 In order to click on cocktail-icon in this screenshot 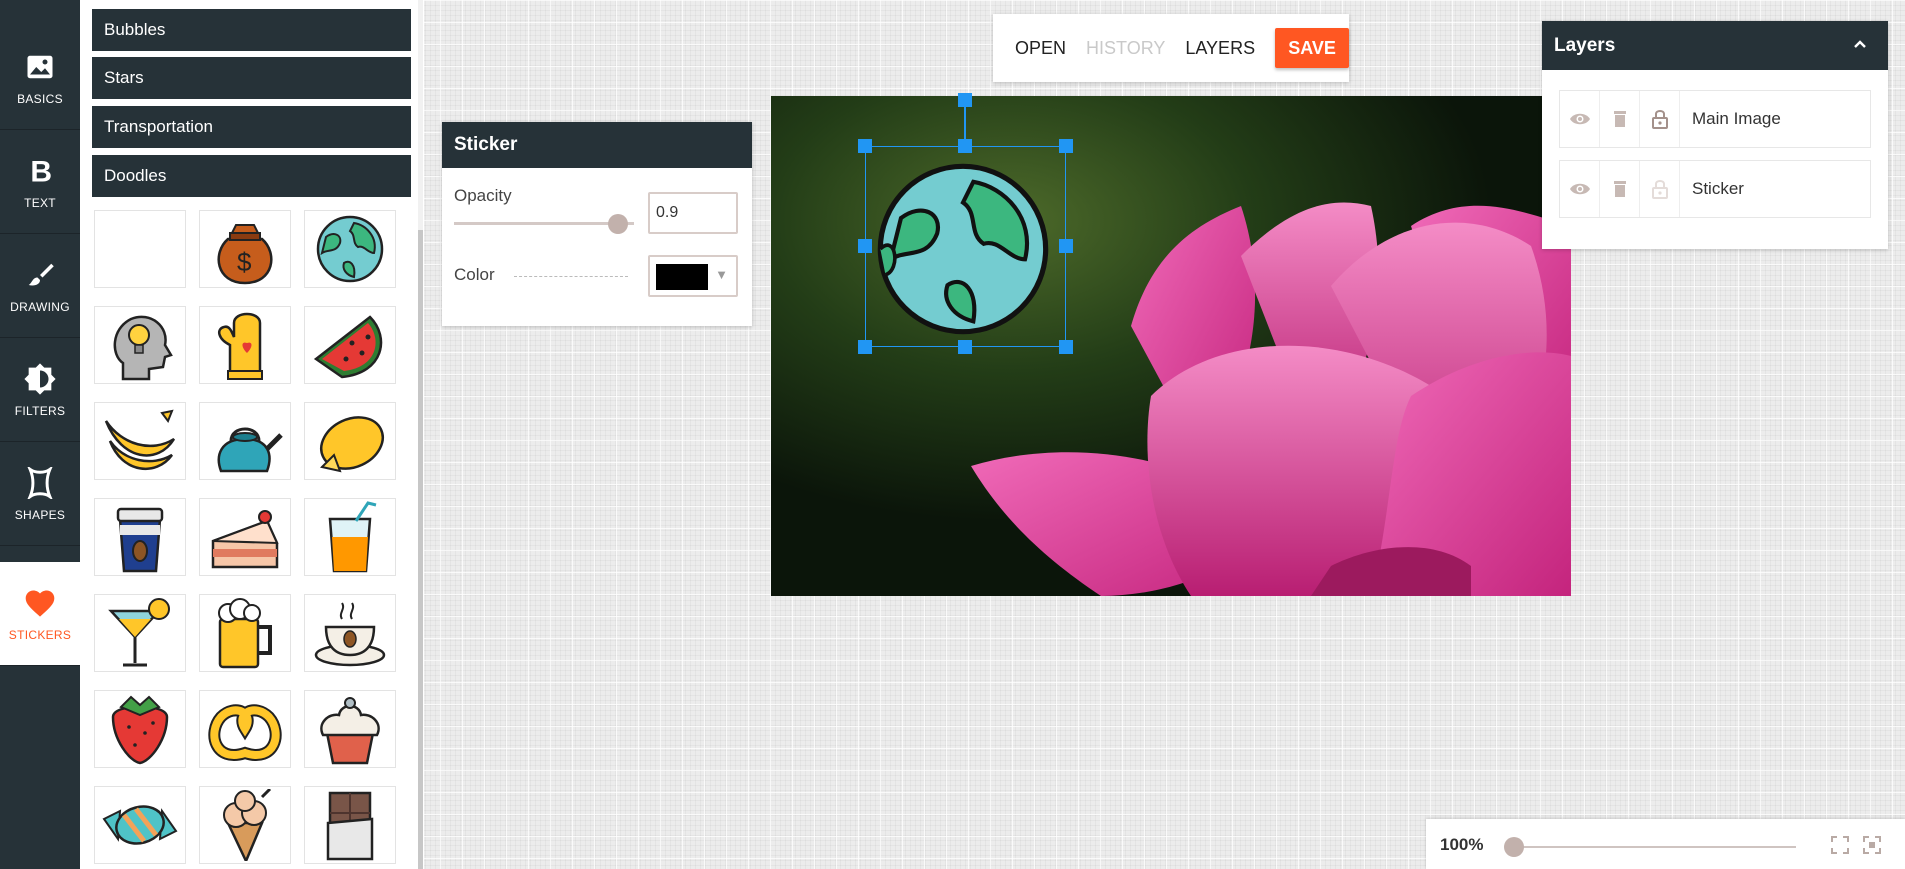, I will do `click(139, 632)`.